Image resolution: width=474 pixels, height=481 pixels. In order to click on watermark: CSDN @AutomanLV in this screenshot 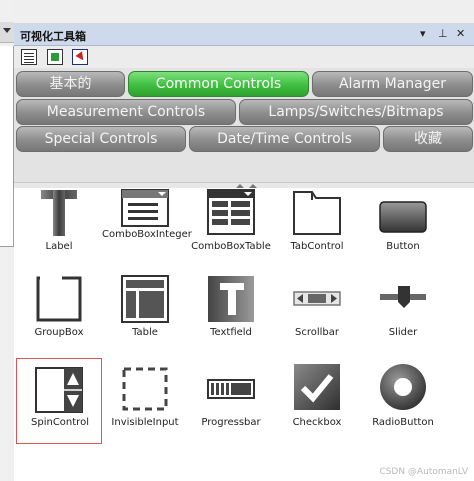, I will do `click(423, 472)`.